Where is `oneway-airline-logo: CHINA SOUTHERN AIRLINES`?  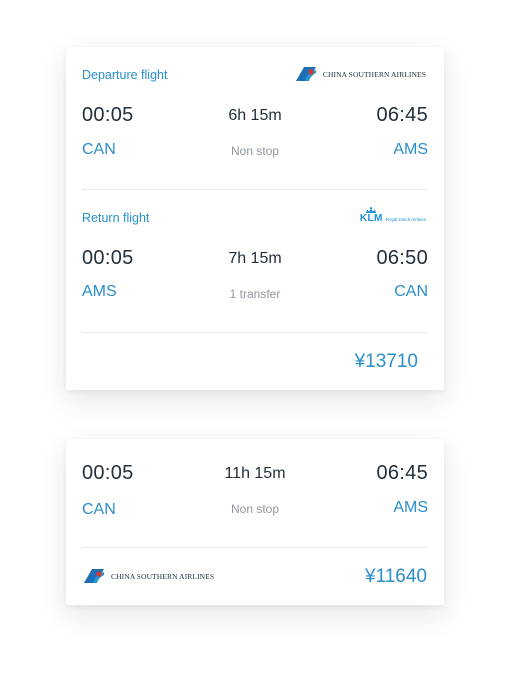 oneway-airline-logo: CHINA SOUTHERN AIRLINES is located at coordinates (148, 576).